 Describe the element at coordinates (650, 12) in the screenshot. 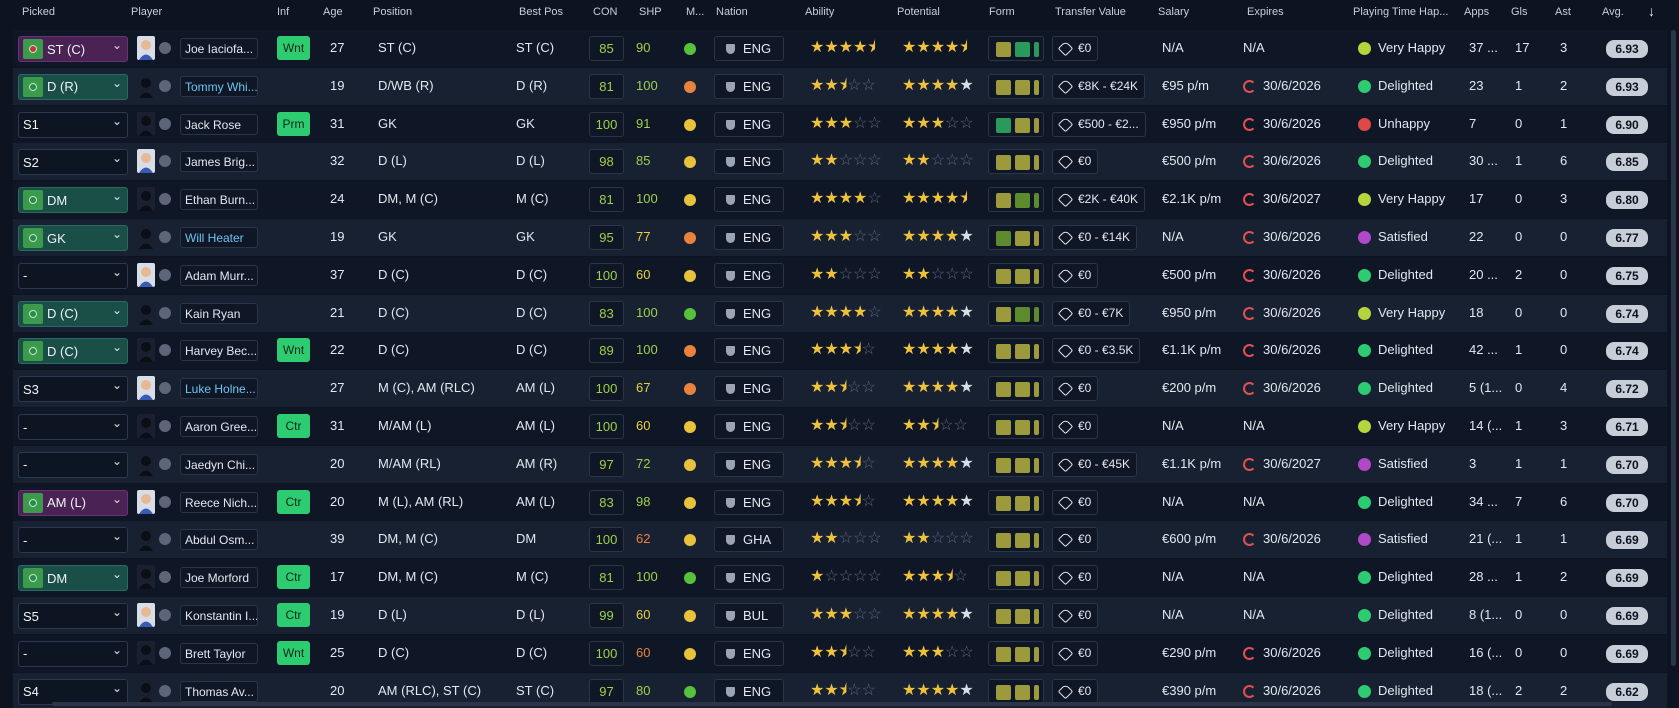

I see `col-shp: SHP` at that location.